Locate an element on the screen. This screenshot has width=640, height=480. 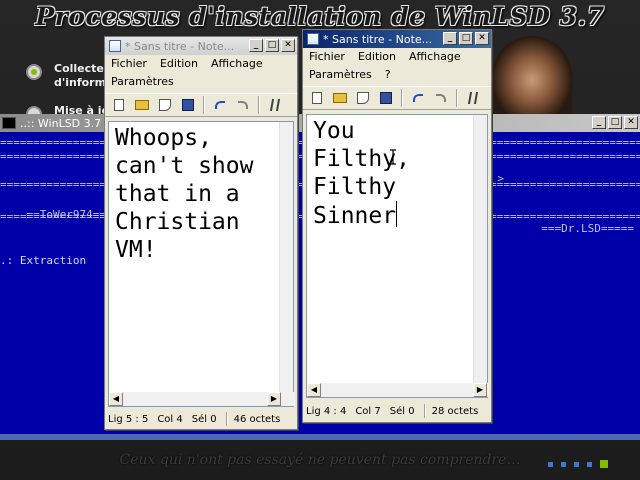
text-line: Filthy, is located at coordinates (361, 159).